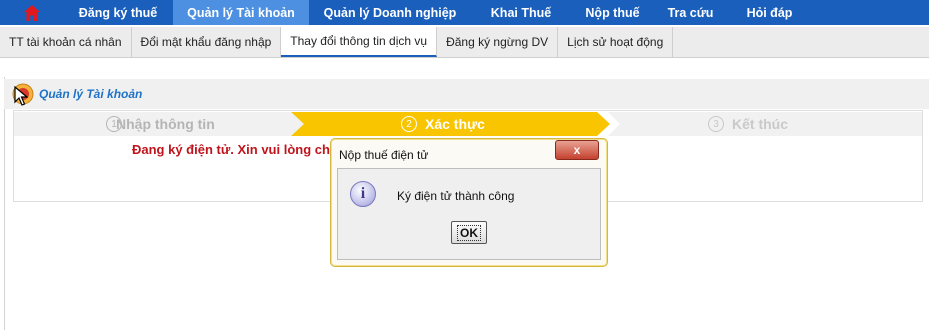 The image size is (929, 330). What do you see at coordinates (455, 124) in the screenshot?
I see `step-2-label: Xác thực` at bounding box center [455, 124].